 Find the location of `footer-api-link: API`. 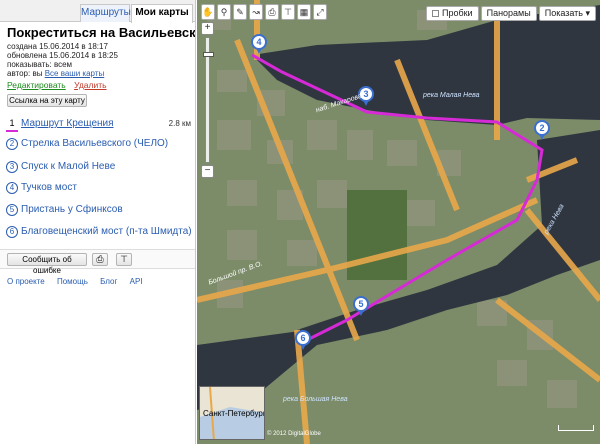

footer-api-link: API is located at coordinates (136, 281).